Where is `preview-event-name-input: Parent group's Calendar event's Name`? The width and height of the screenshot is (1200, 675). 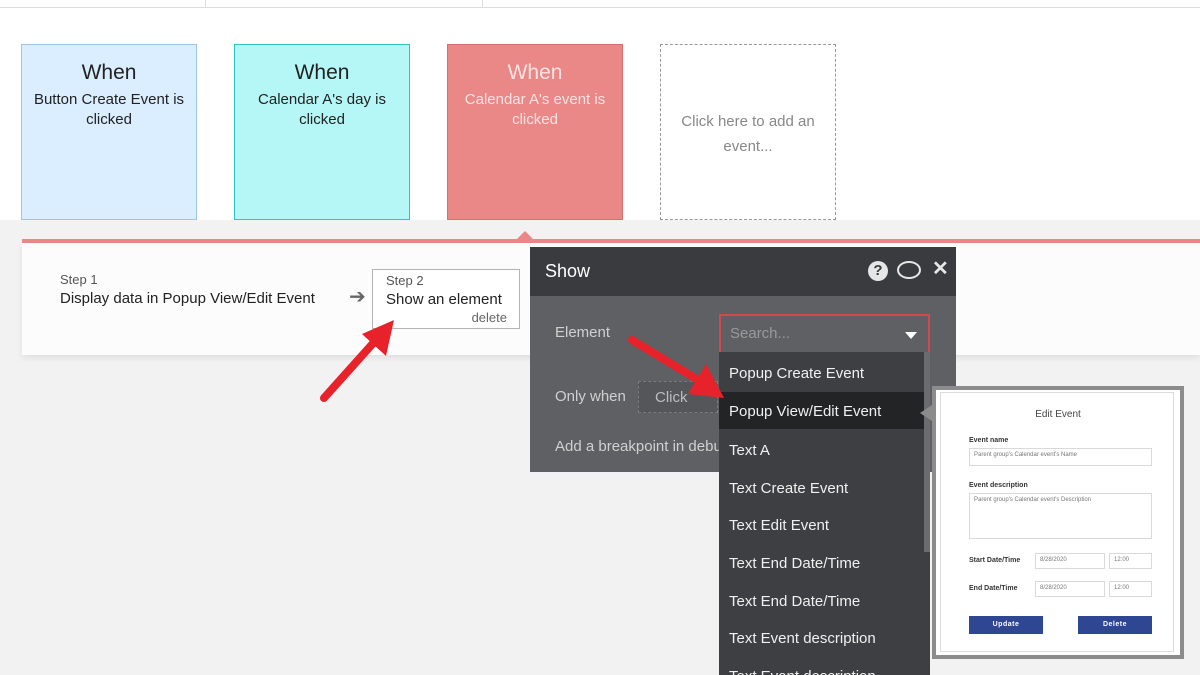
preview-event-name-input: Parent group's Calendar event's Name is located at coordinates (1060, 457).